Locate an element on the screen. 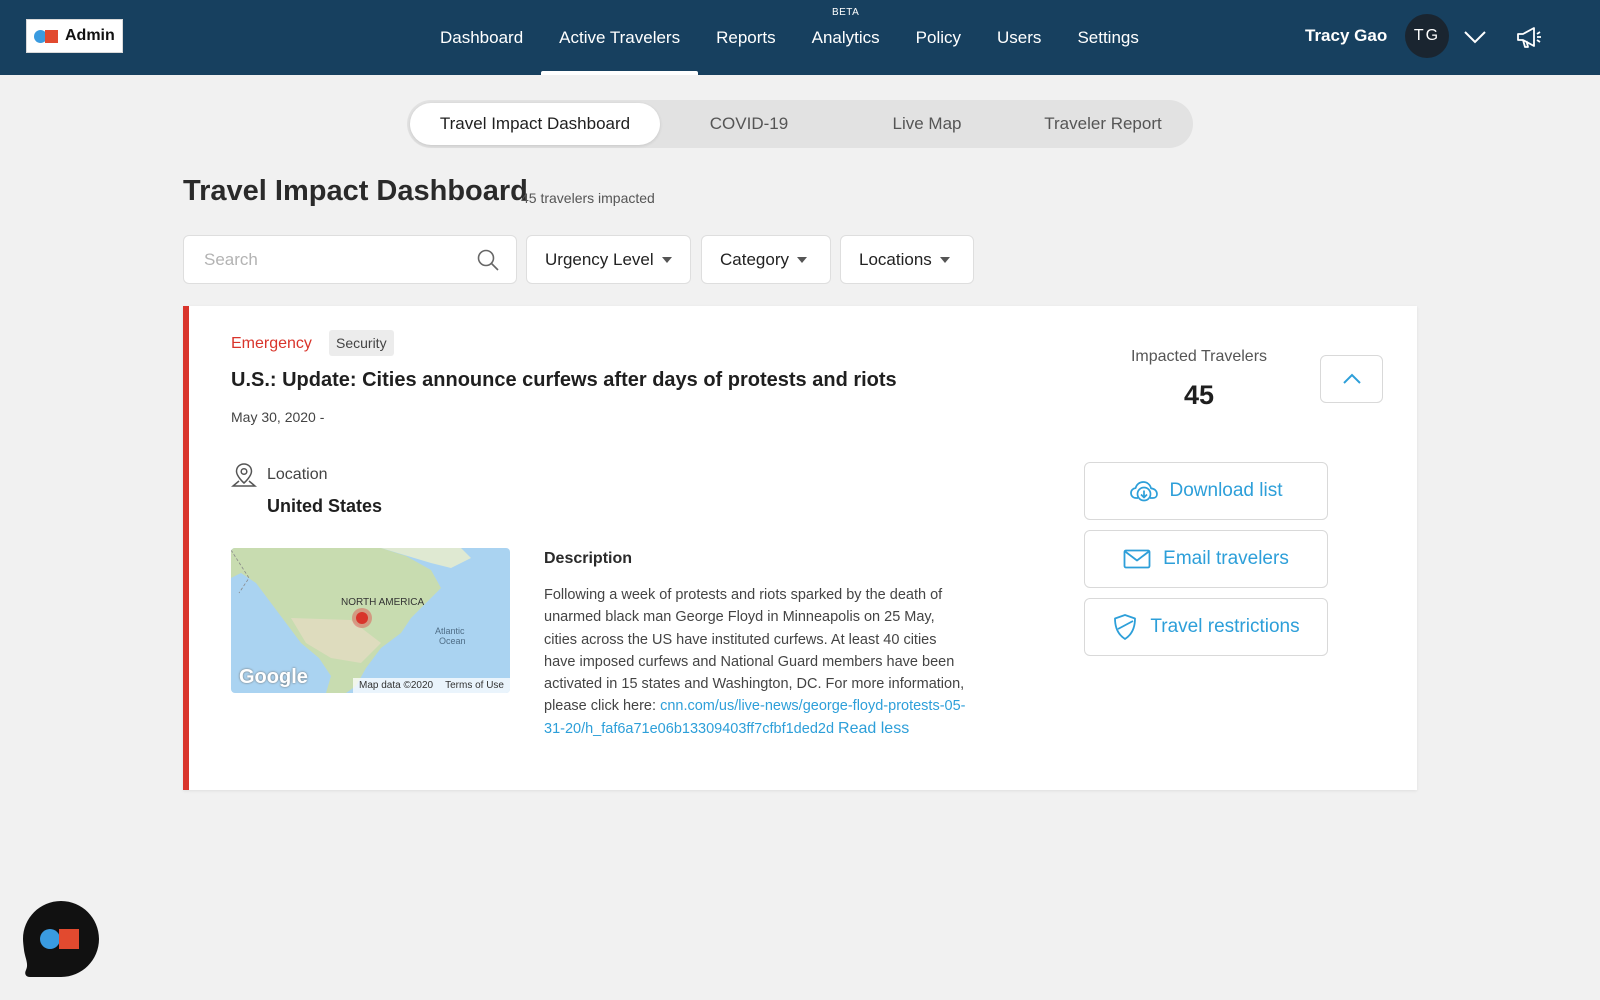 This screenshot has height=1000, width=1600. locations-dropdown: Locations is located at coordinates (907, 259).